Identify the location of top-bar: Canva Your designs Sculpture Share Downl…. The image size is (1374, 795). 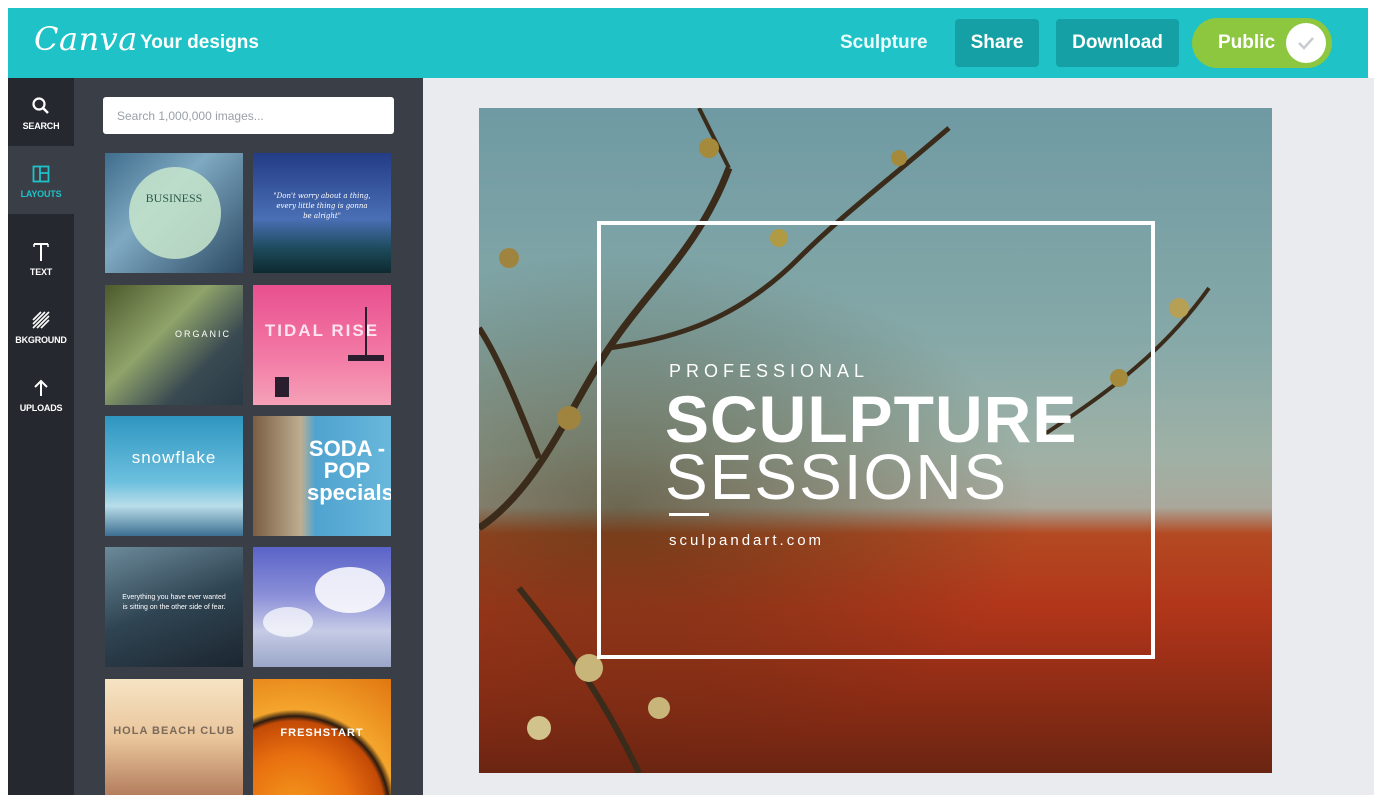
(688, 43).